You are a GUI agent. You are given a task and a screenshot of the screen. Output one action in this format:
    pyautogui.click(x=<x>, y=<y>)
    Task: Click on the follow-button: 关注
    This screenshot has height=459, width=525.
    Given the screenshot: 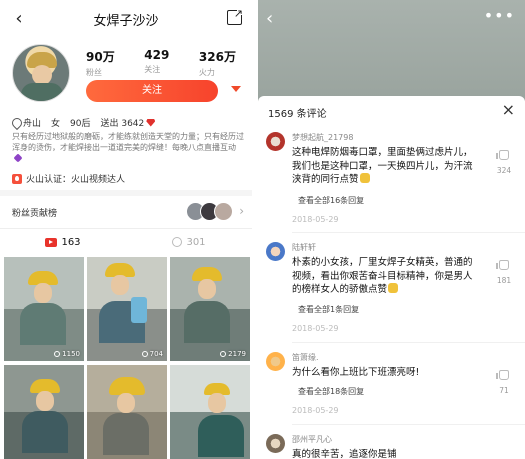 What is the action you would take?
    pyautogui.click(x=152, y=91)
    